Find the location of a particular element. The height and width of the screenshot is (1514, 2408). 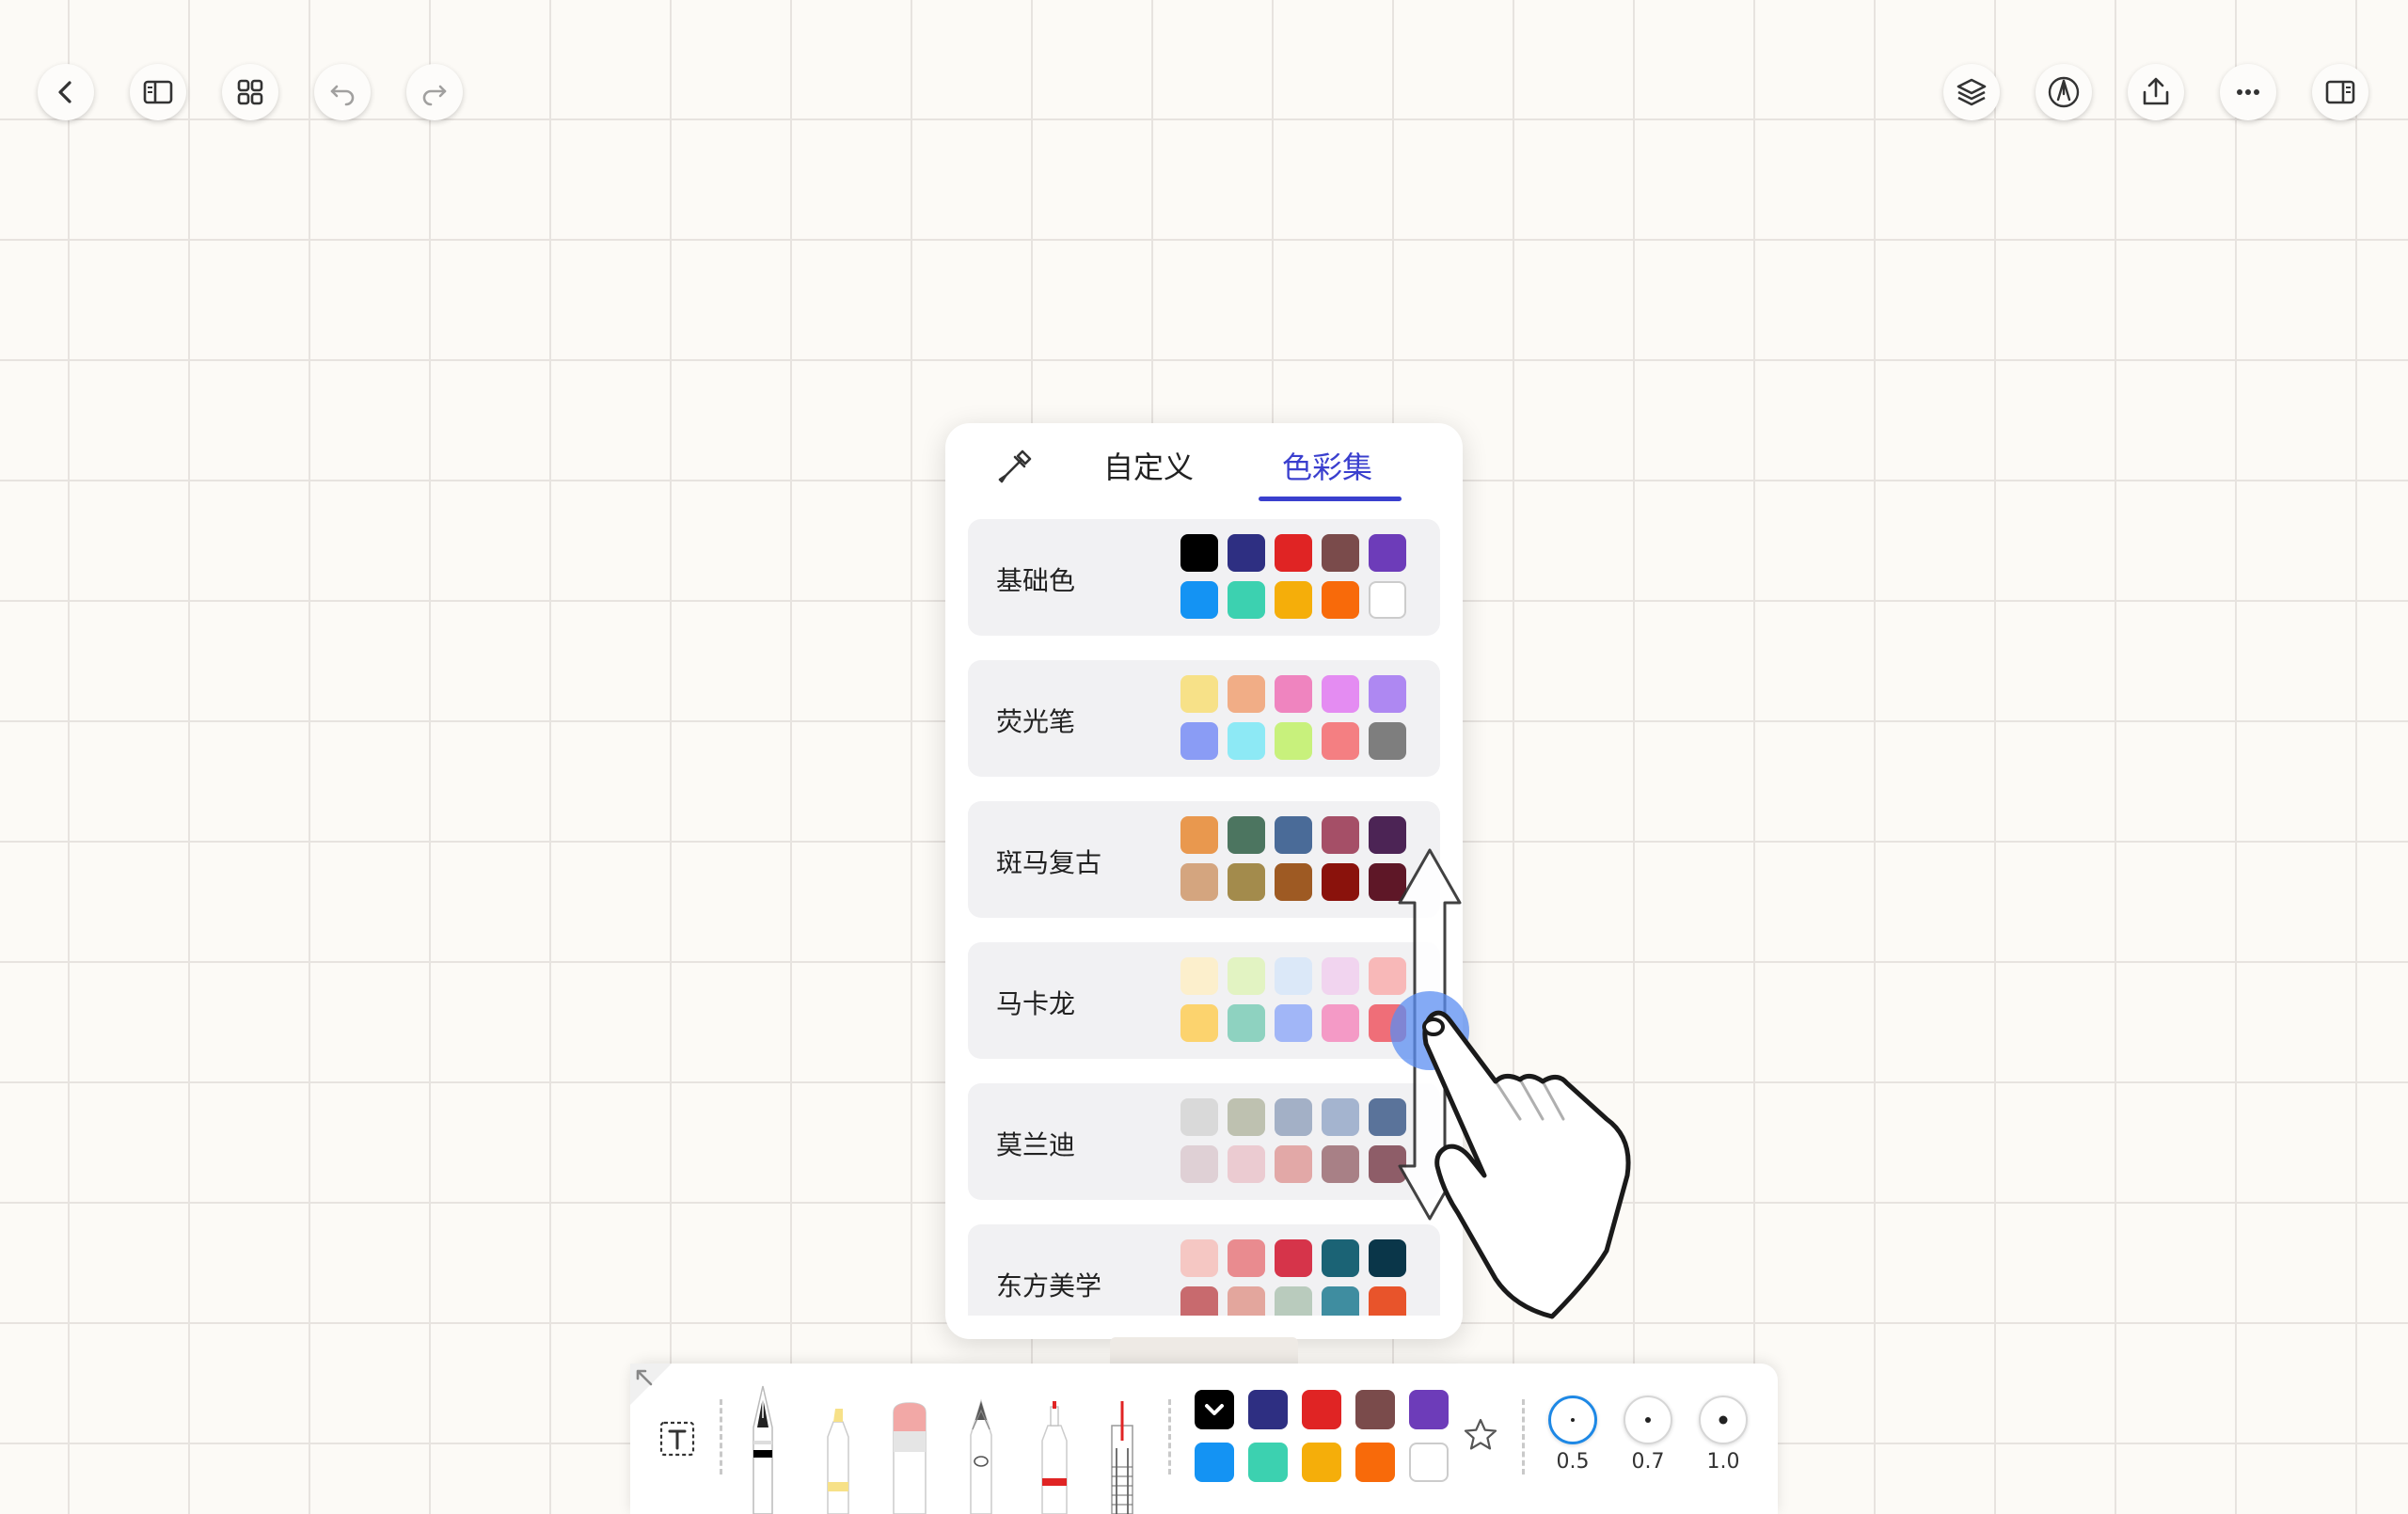

eraser-tool is located at coordinates (910, 1443).